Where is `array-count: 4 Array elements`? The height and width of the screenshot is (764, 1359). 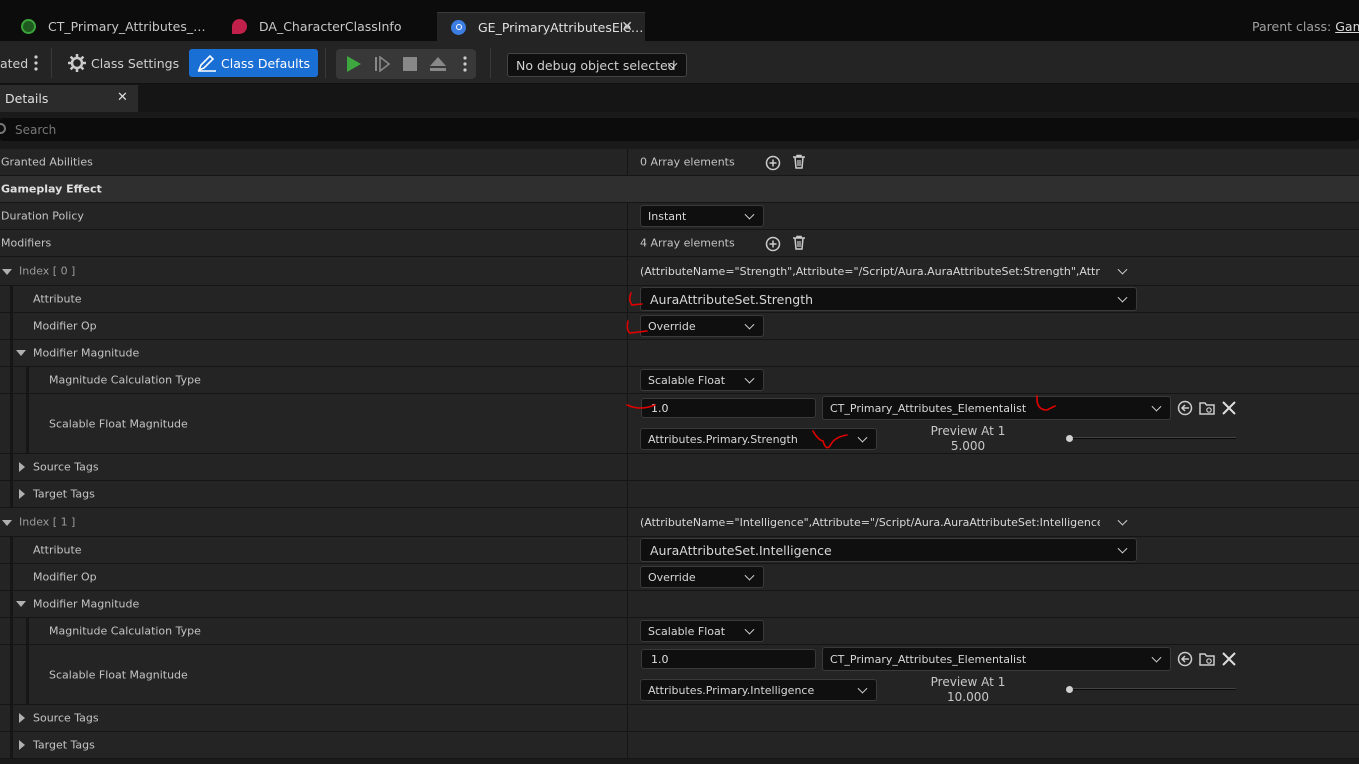 array-count: 4 Array elements is located at coordinates (687, 243).